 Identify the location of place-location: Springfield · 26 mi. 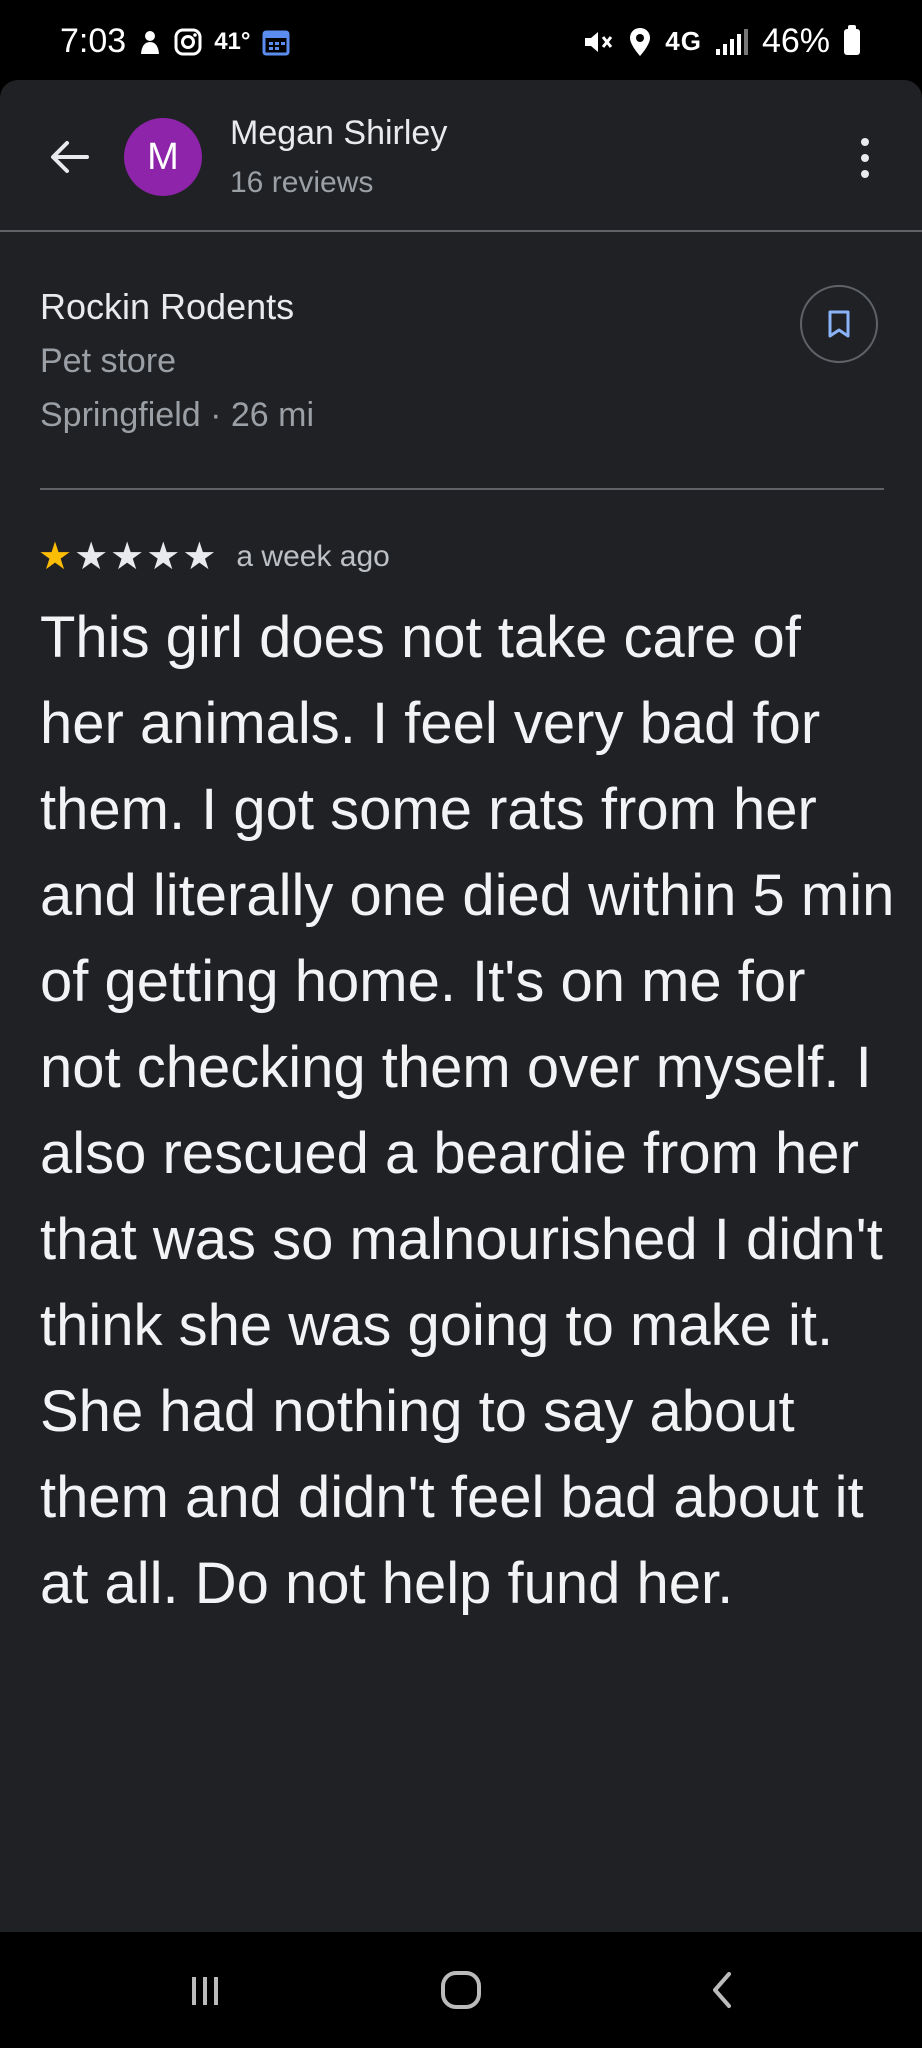
(177, 415).